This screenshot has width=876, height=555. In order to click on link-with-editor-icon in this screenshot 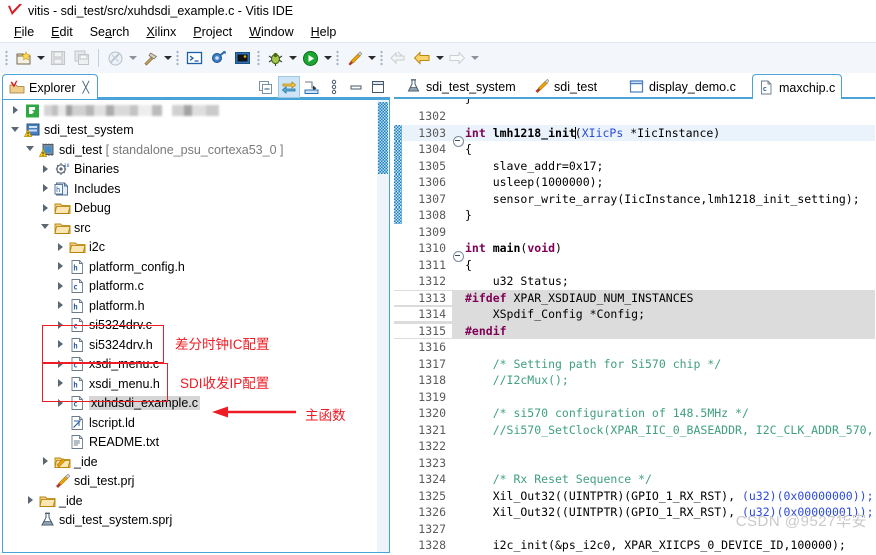, I will do `click(289, 87)`.